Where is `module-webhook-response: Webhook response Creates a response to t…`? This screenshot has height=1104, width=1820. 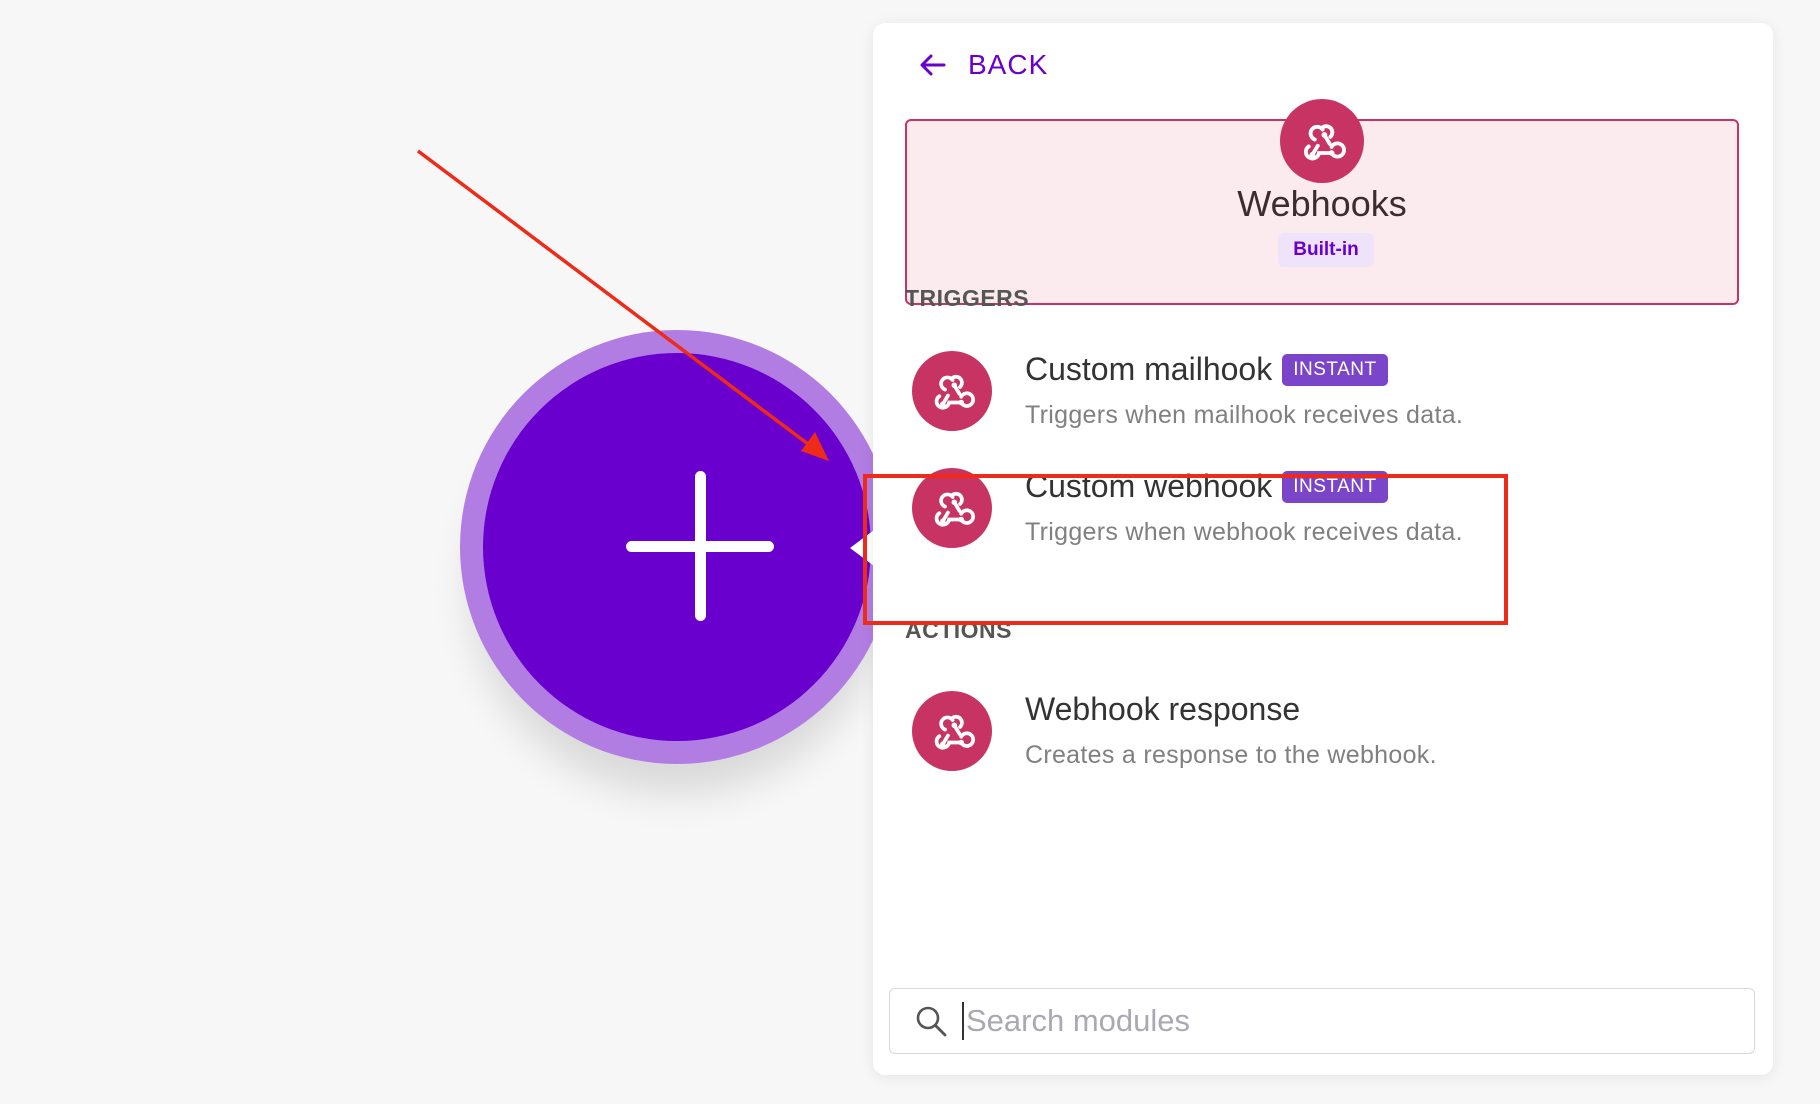 module-webhook-response: Webhook response Creates a response to t… is located at coordinates (1205, 741).